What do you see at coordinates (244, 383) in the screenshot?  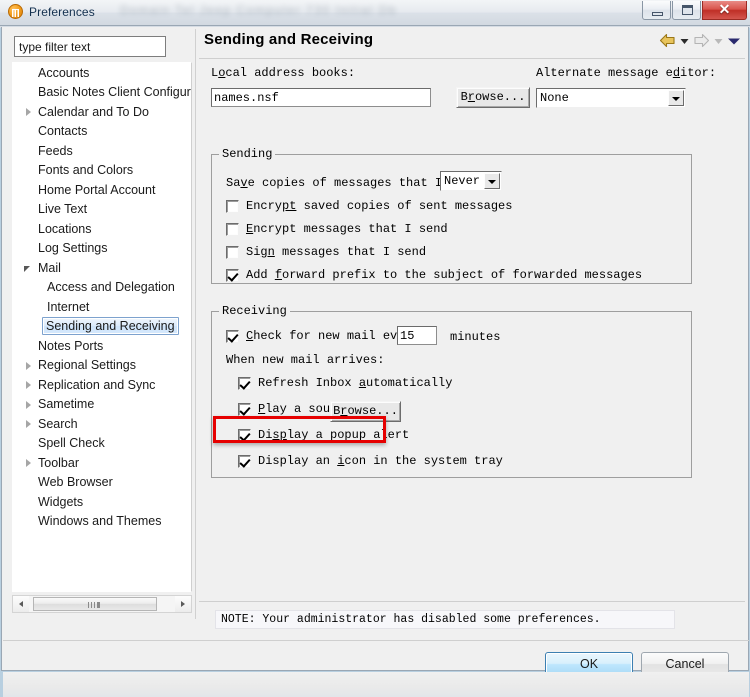 I see `receiving-refresh-inbox-automatically-checkbox` at bounding box center [244, 383].